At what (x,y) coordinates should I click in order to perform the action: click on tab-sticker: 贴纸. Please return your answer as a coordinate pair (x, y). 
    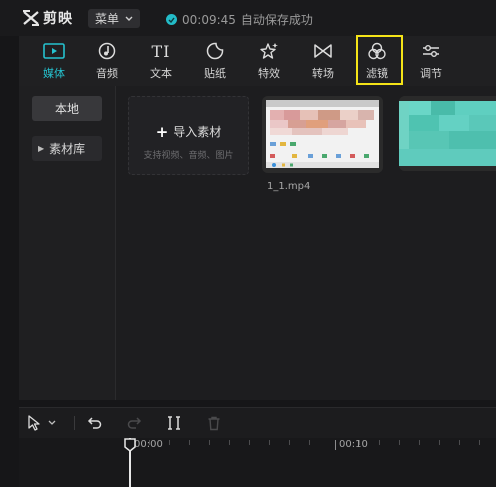
    Looking at the image, I should click on (215, 61).